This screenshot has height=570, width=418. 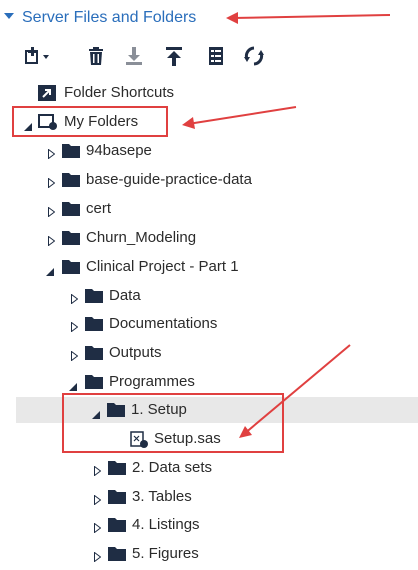 I want to click on tree-item-label: 4. Listings, so click(x=166, y=524).